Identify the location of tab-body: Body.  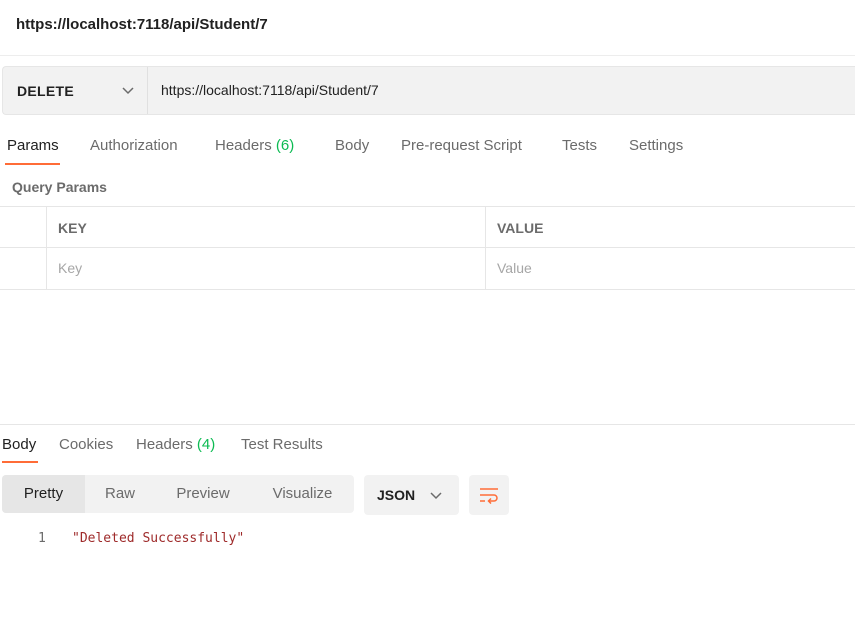
(352, 145).